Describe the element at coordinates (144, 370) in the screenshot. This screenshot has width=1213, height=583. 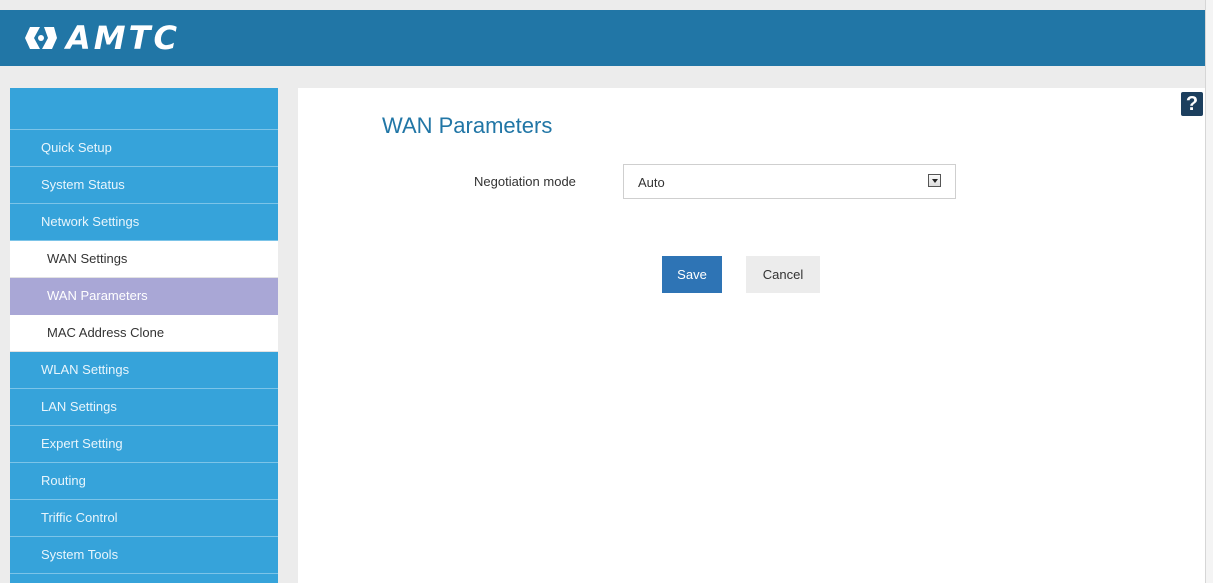
I see `sidebar-item-wlan-settings: WLAN Settings` at that location.